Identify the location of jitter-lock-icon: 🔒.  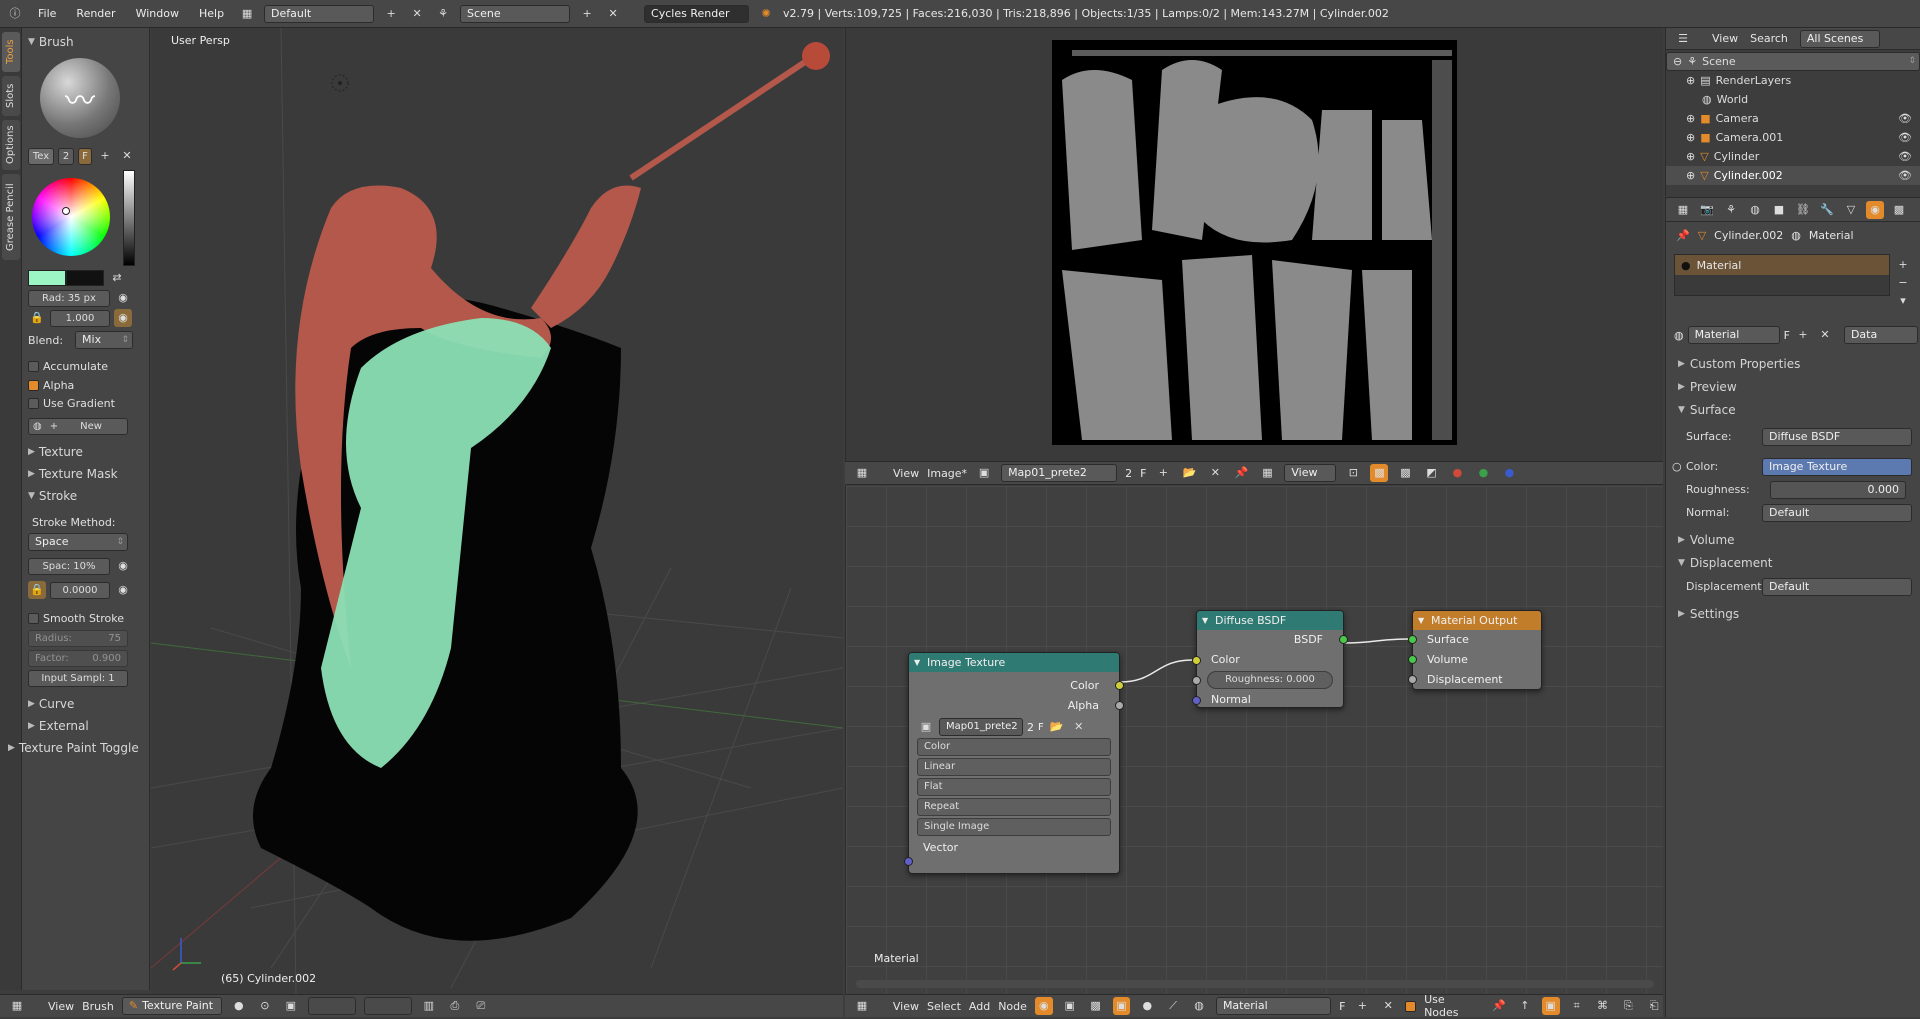
(37, 590).